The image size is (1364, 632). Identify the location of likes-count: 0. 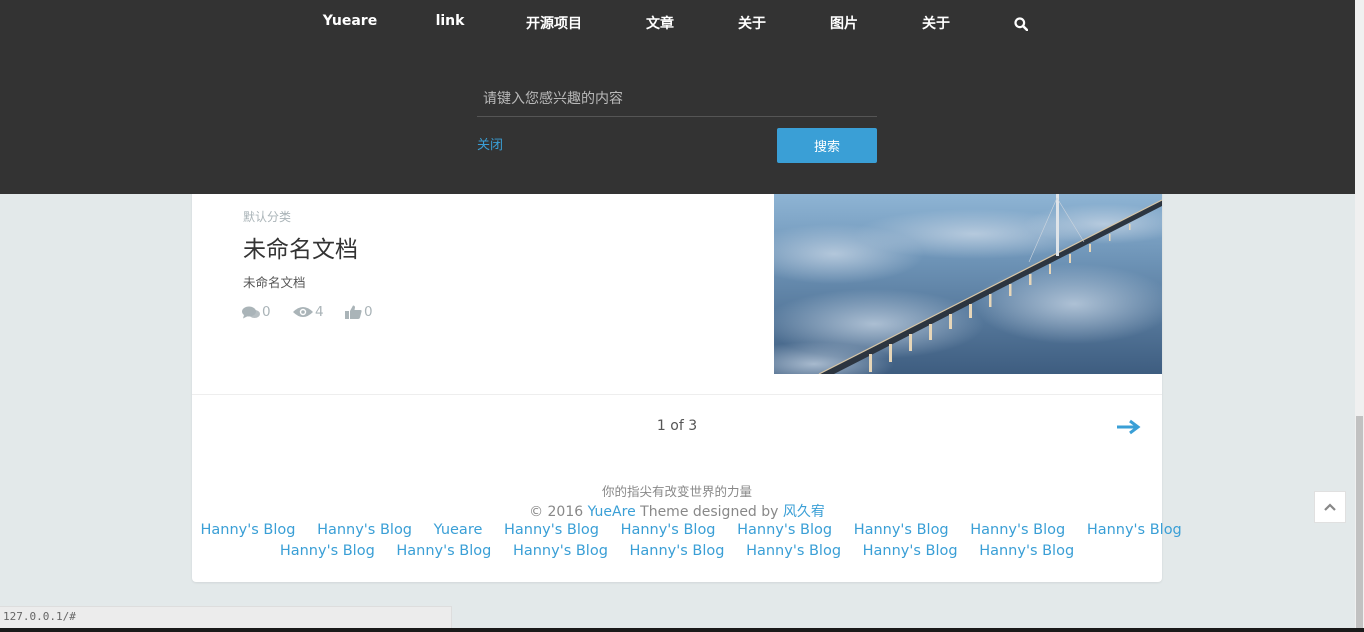
(368, 312).